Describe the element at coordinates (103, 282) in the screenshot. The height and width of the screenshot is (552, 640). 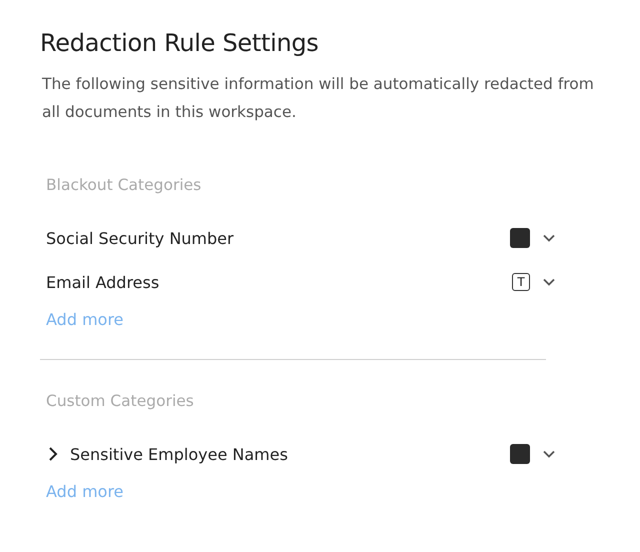
I see `category-name: Email Address` at that location.